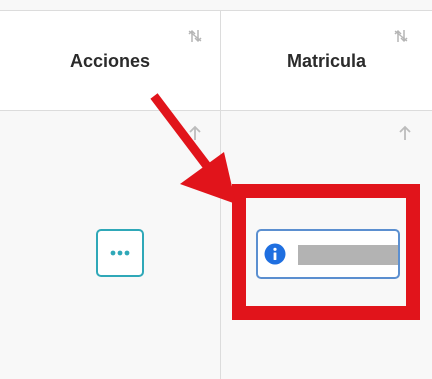 The image size is (432, 379). I want to click on column-header-label: Matricula, so click(326, 61).